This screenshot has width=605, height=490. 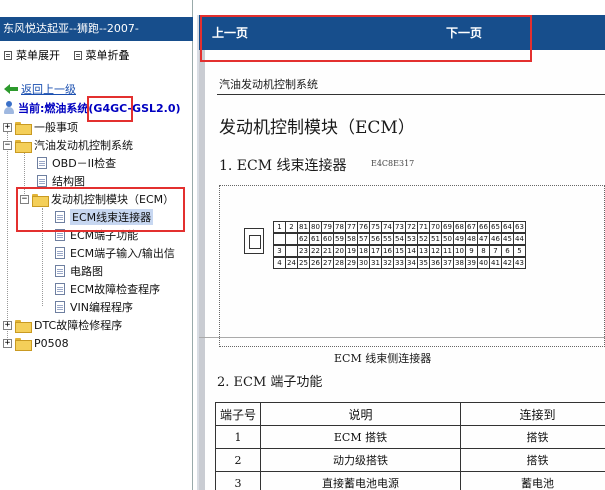 I want to click on expand-icon, so click(x=8, y=55).